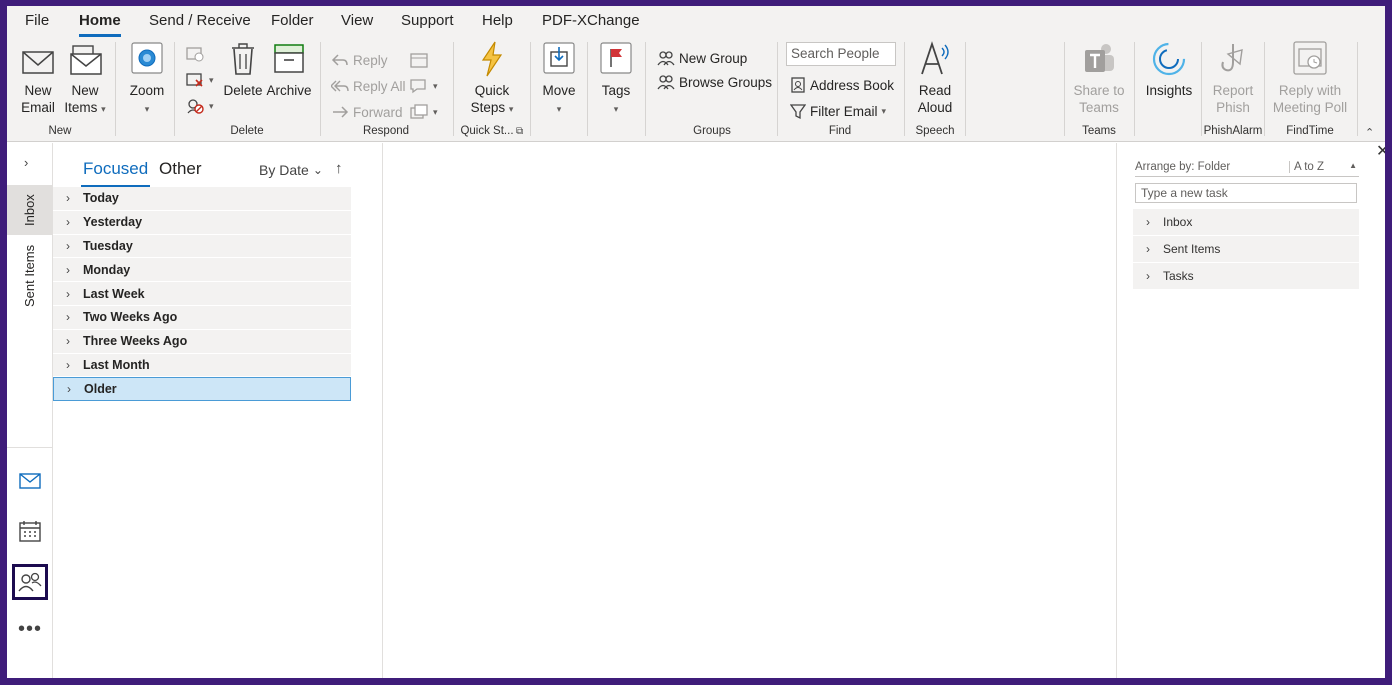 The image size is (1392, 685). Describe the element at coordinates (357, 20) in the screenshot. I see `menu-view: View` at that location.